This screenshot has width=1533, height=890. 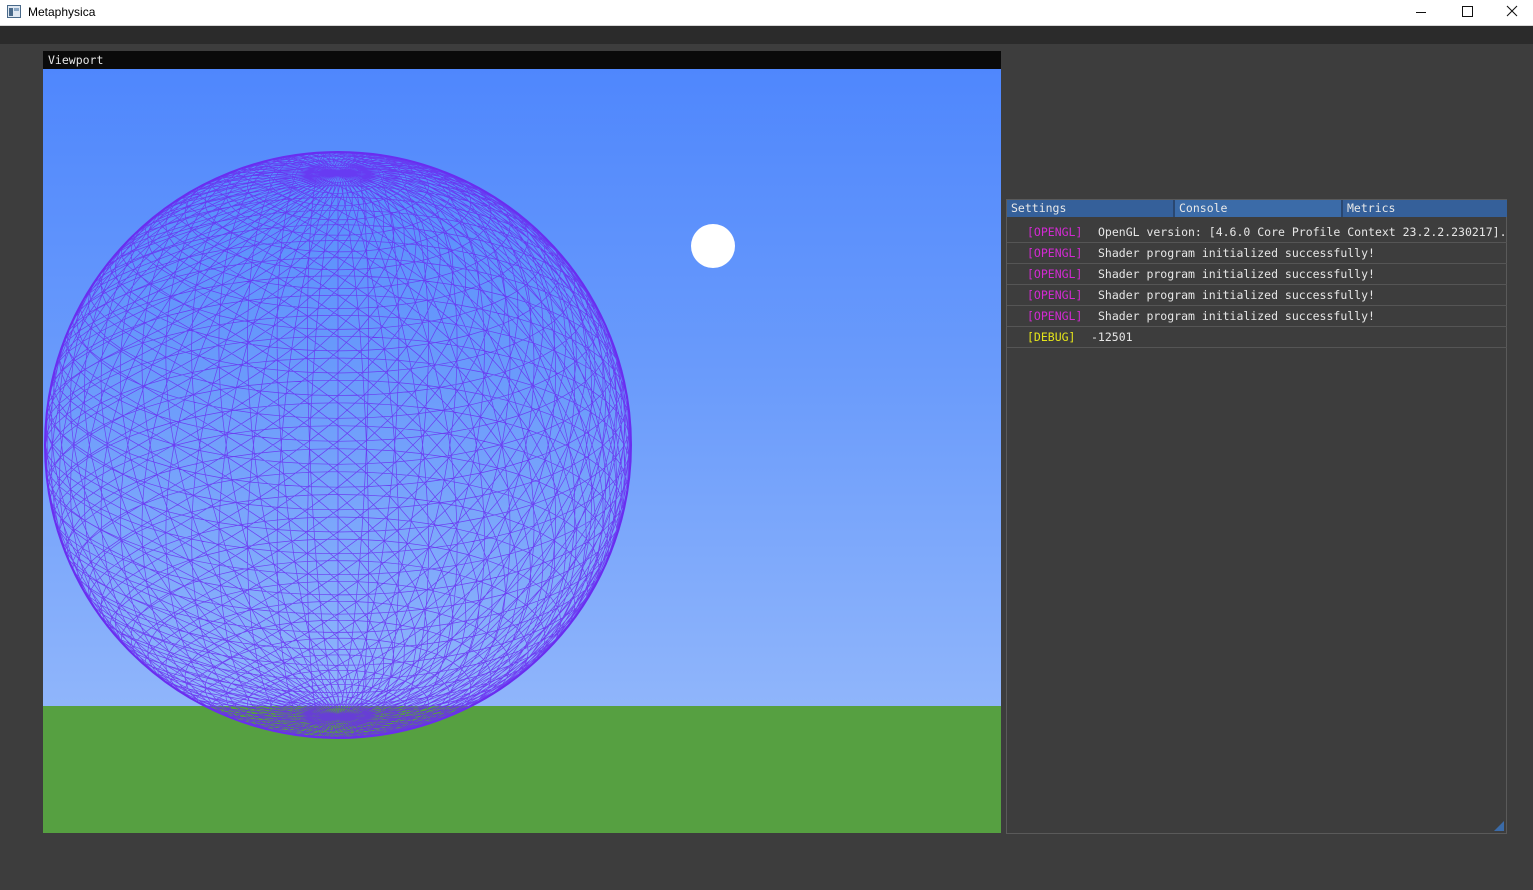 I want to click on tab-settings: Settings, so click(x=1091, y=208).